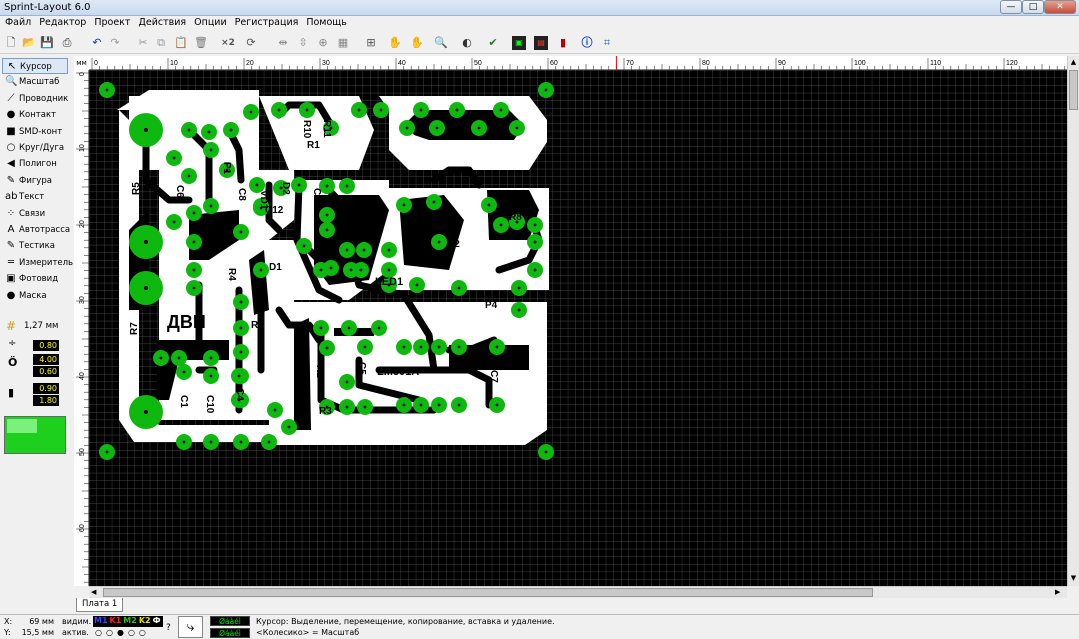 The height and width of the screenshot is (639, 1079). Describe the element at coordinates (97, 43) in the screenshot. I see `undo-icon: ↶` at that location.